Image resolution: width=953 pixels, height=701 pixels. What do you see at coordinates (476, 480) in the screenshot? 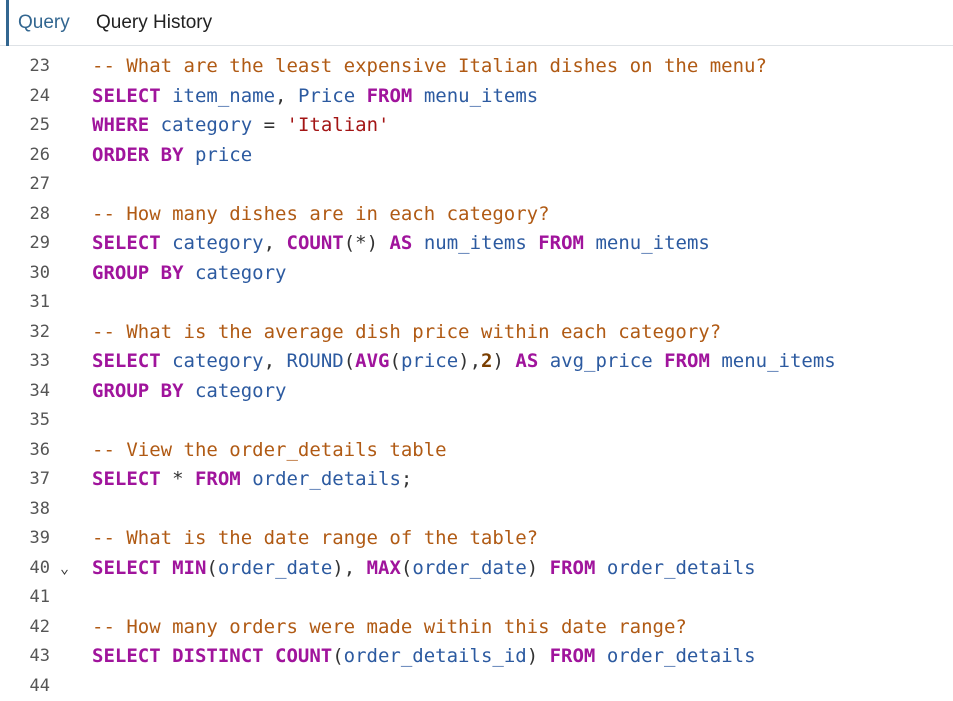
I see `code-line: 37 SELECT * FROM order_details;` at bounding box center [476, 480].